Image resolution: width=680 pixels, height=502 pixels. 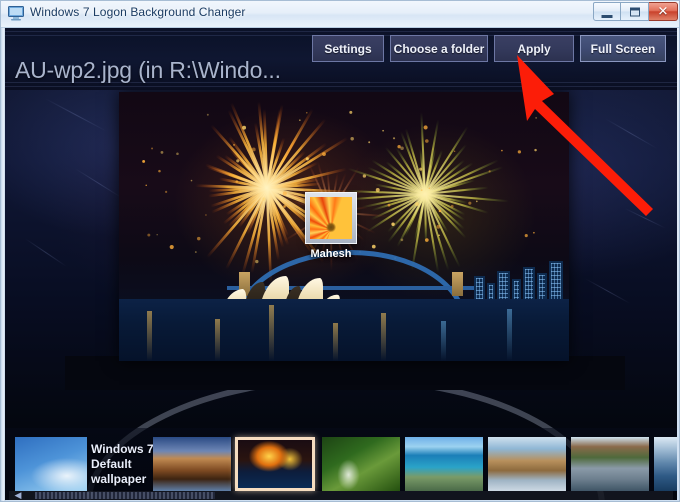 What do you see at coordinates (439, 48) in the screenshot?
I see `choose-folder-button: Choose a folder` at bounding box center [439, 48].